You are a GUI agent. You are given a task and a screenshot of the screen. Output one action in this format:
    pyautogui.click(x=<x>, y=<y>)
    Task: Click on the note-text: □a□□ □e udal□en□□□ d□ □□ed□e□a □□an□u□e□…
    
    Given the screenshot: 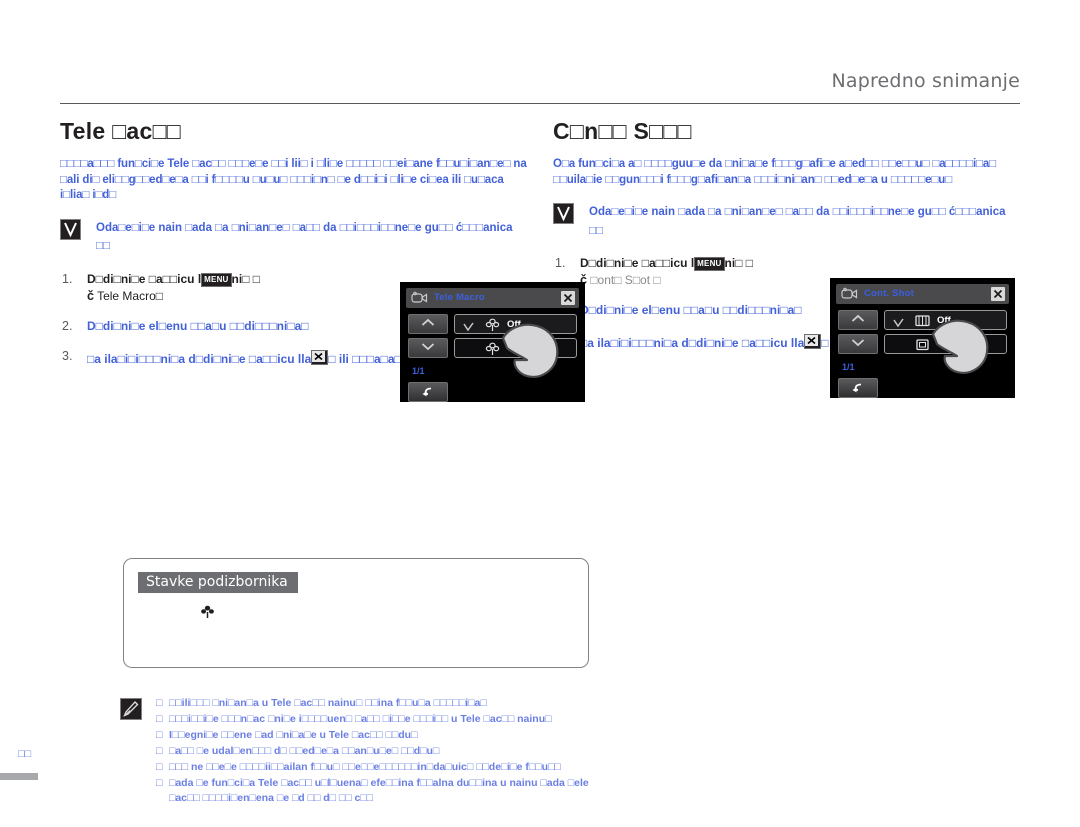 What is the action you would take?
    pyautogui.click(x=304, y=751)
    